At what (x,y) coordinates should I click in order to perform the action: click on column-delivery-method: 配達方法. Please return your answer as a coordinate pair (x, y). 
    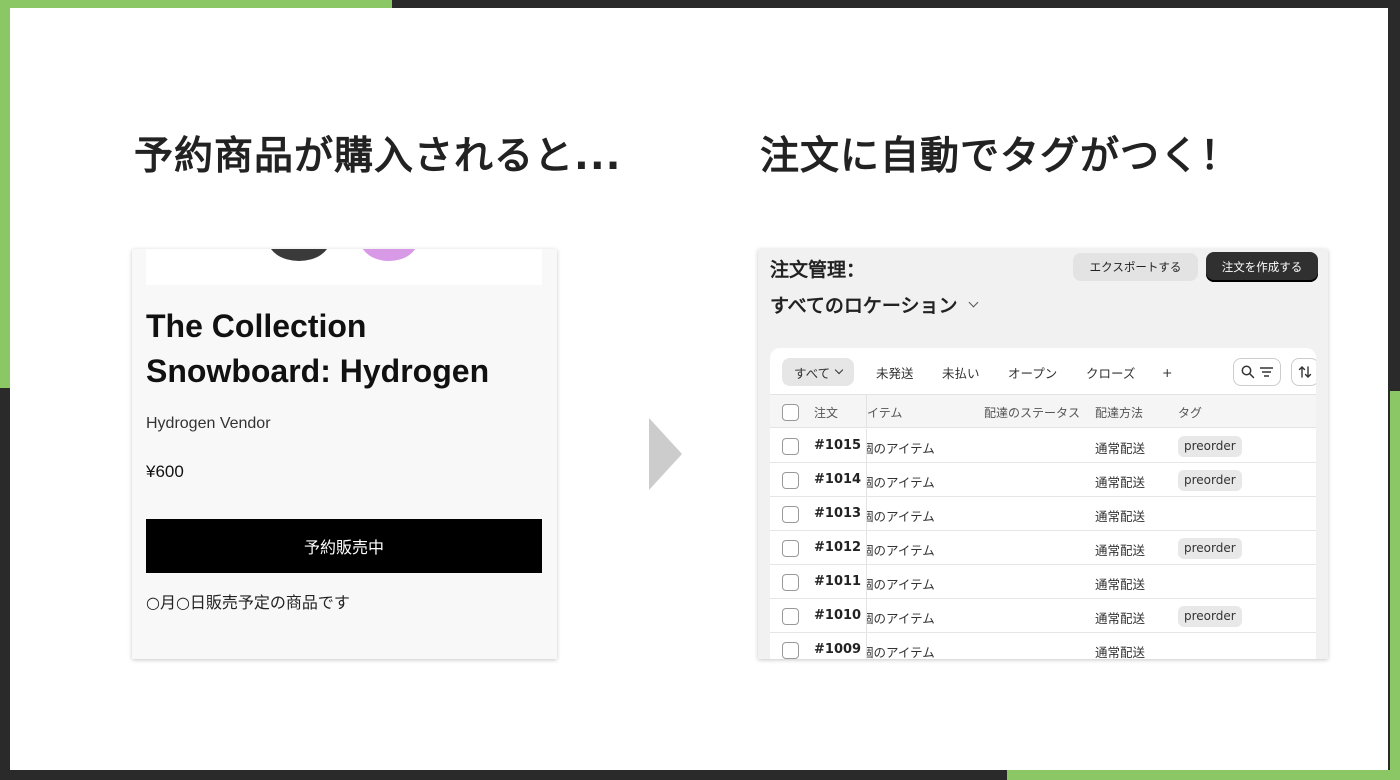
    Looking at the image, I should click on (1119, 412).